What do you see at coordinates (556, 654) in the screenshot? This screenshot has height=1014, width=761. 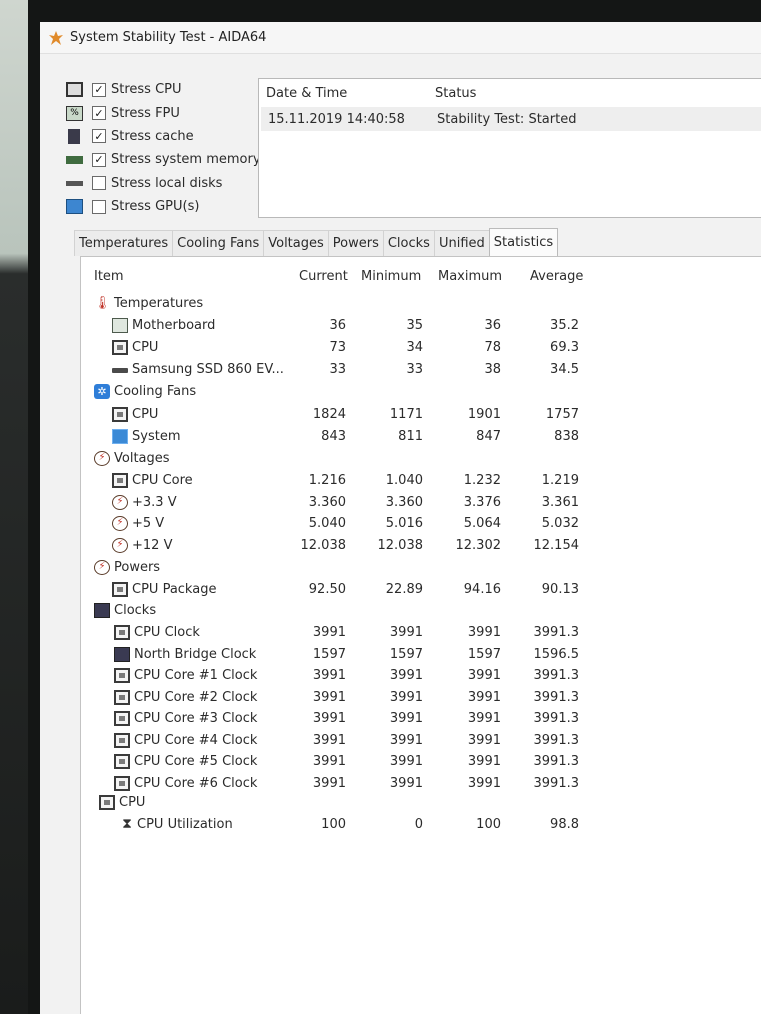 I see `average-value: 1596.5` at bounding box center [556, 654].